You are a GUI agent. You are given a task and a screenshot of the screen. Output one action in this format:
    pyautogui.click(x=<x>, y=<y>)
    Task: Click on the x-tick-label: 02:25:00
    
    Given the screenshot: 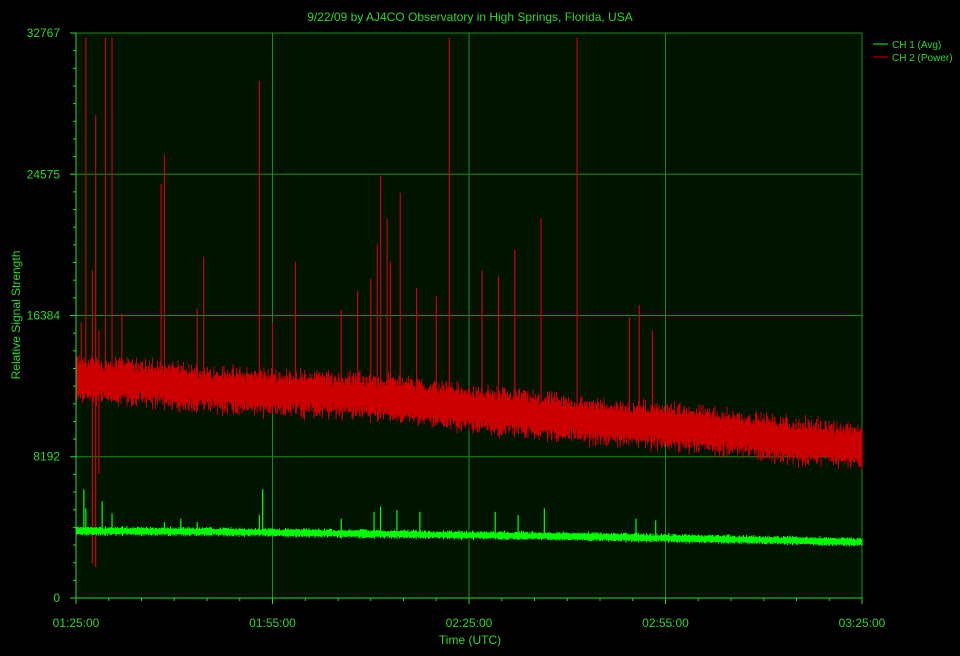 What is the action you would take?
    pyautogui.click(x=469, y=623)
    